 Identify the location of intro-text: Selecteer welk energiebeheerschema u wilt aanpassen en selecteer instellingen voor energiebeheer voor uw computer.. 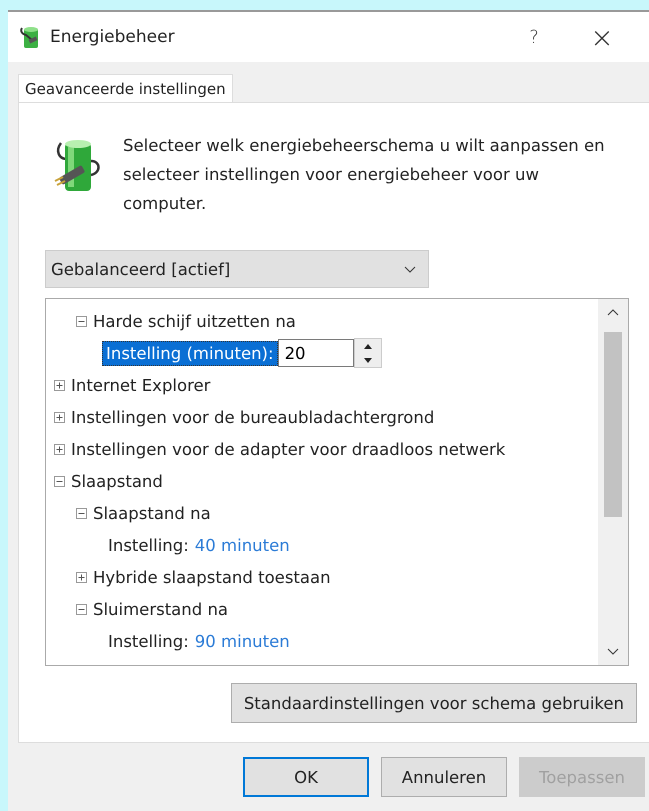
(364, 175).